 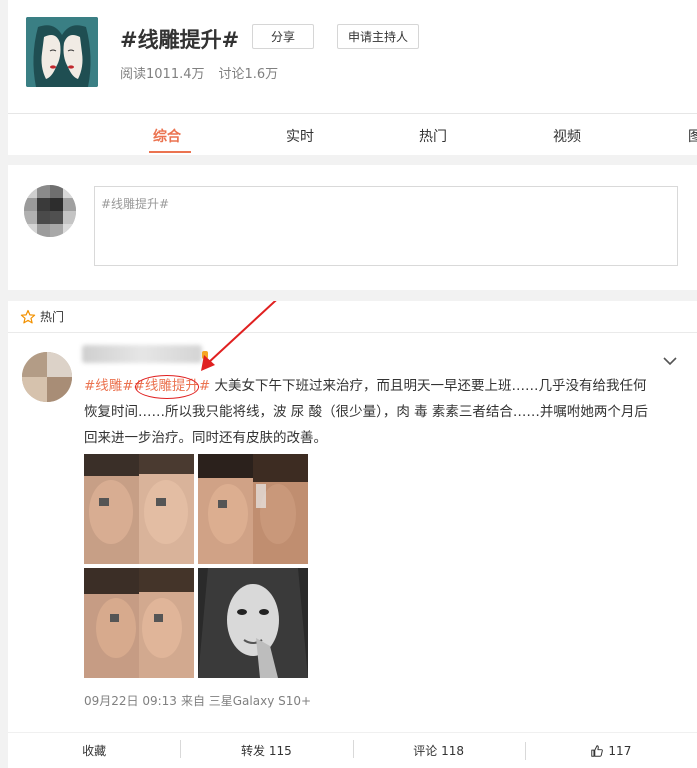 I want to click on vip-badge-icon, so click(x=205, y=355).